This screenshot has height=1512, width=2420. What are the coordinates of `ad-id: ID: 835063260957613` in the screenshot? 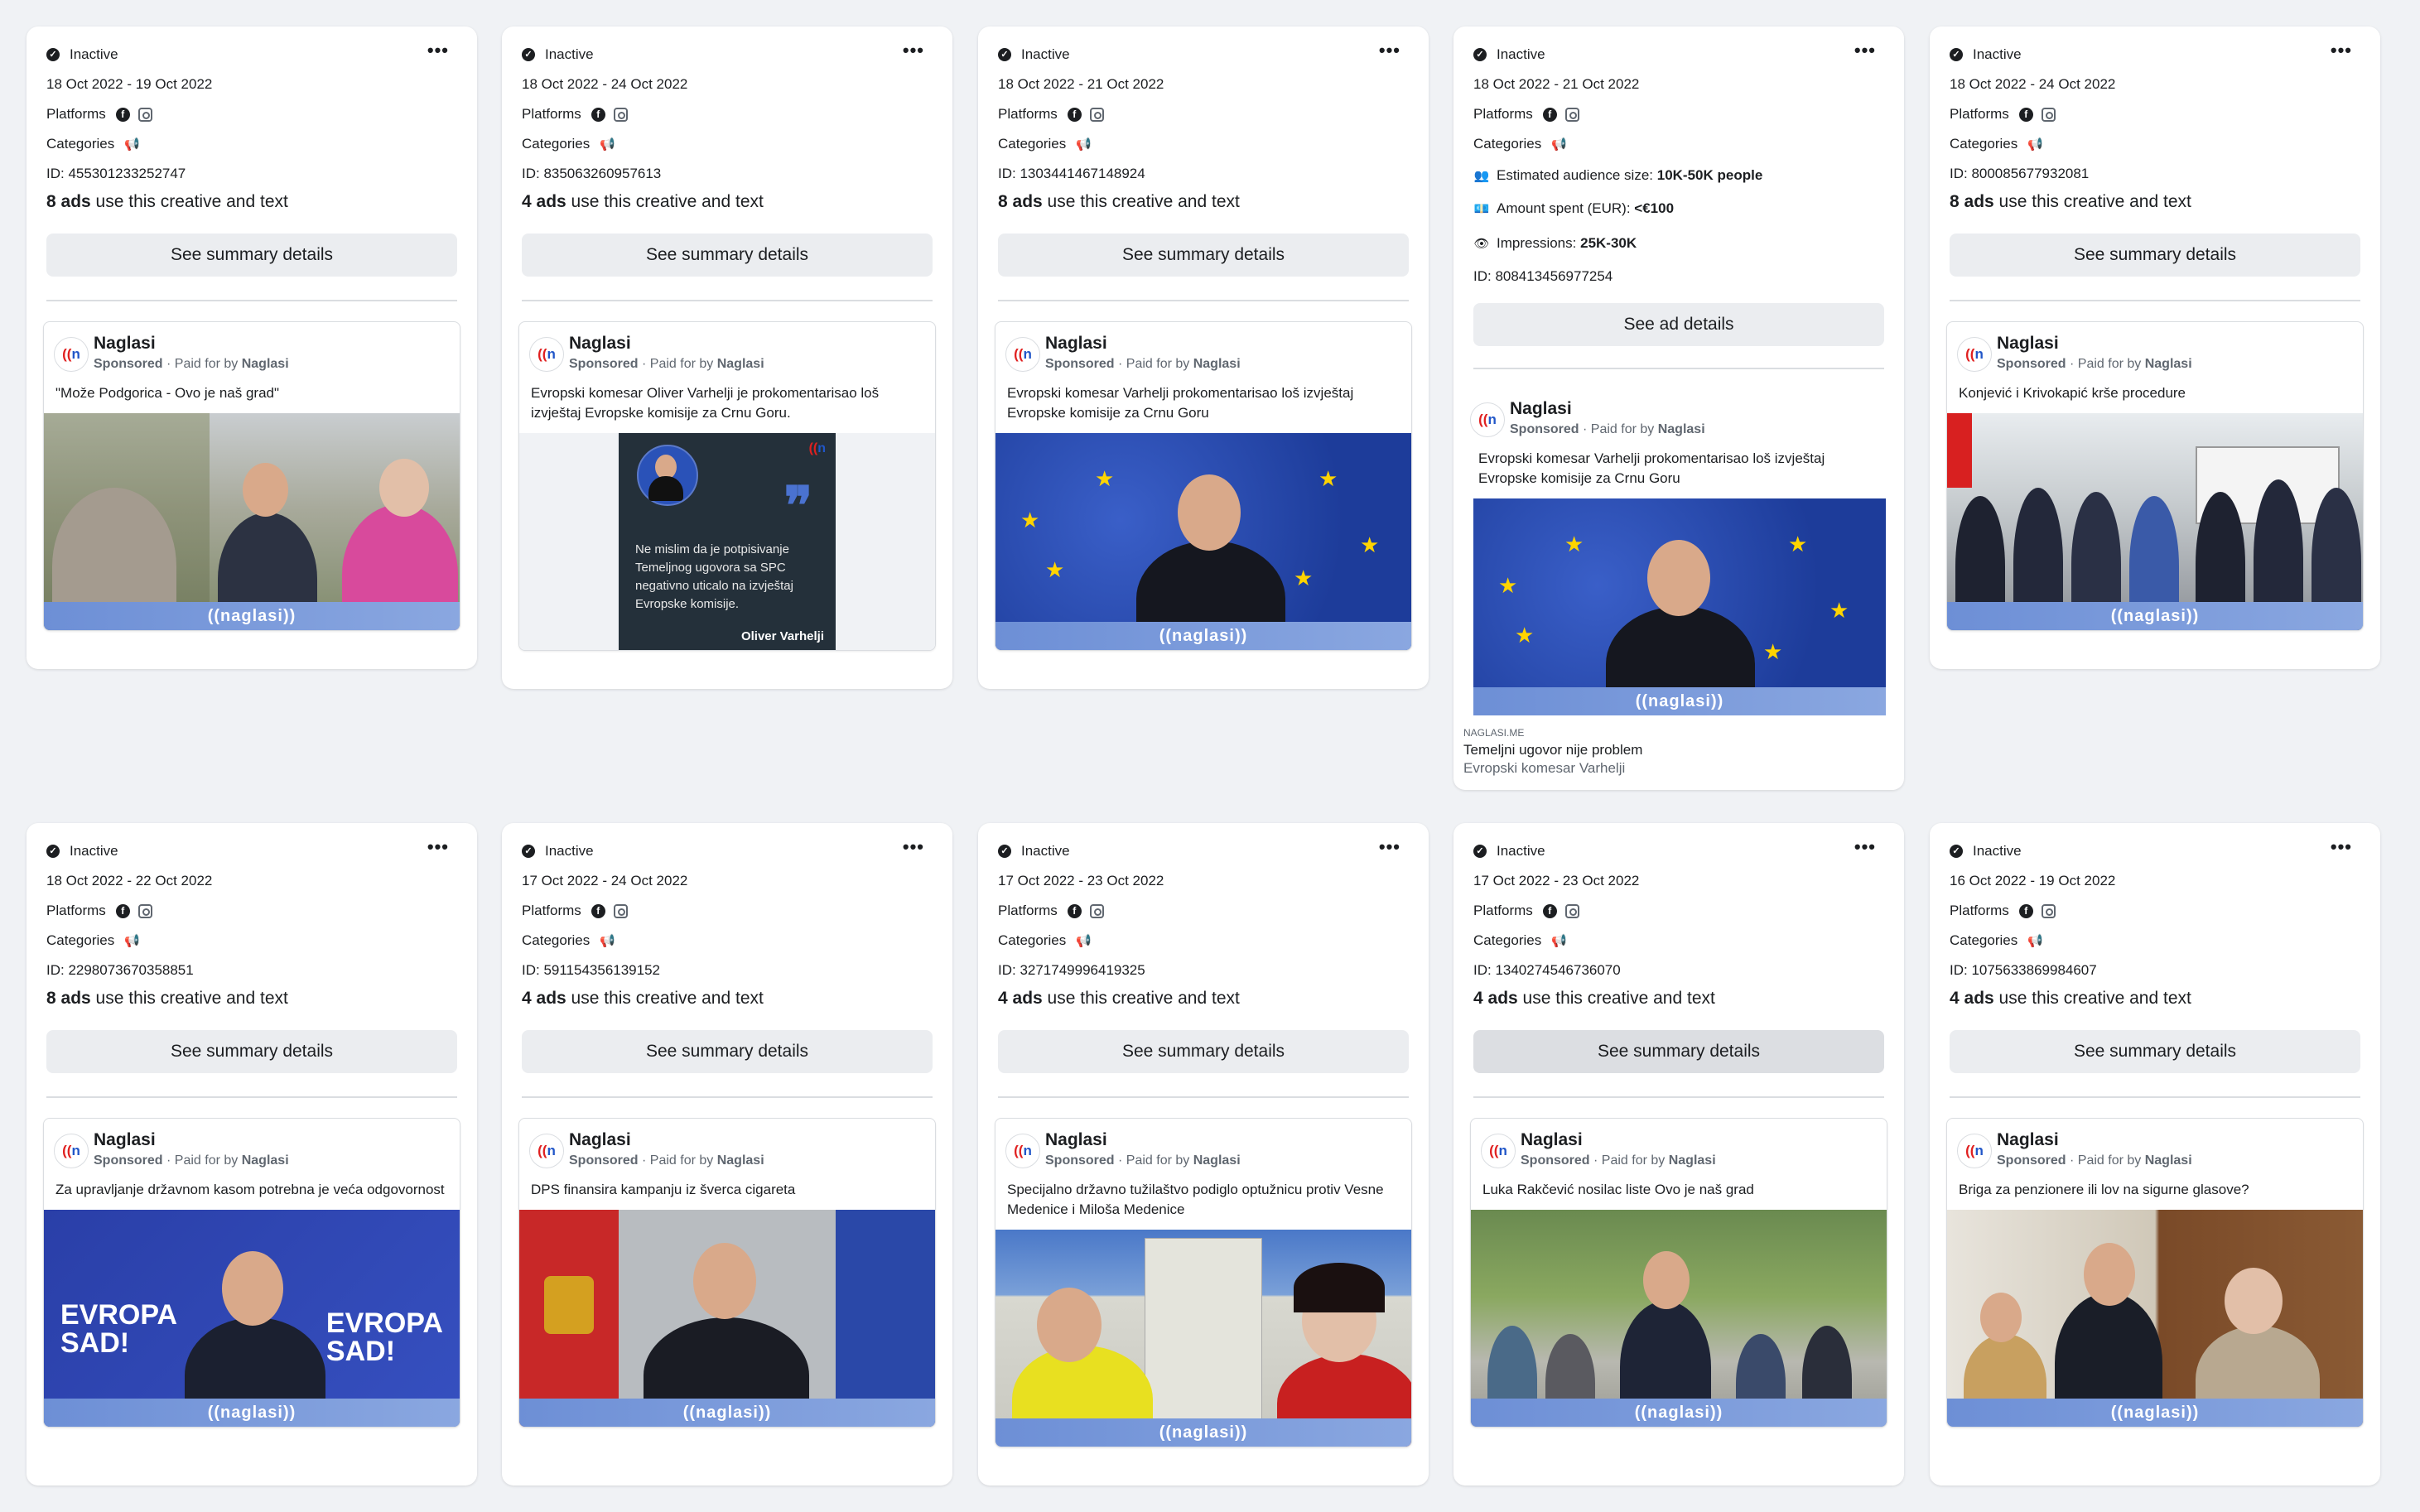 It's located at (592, 173).